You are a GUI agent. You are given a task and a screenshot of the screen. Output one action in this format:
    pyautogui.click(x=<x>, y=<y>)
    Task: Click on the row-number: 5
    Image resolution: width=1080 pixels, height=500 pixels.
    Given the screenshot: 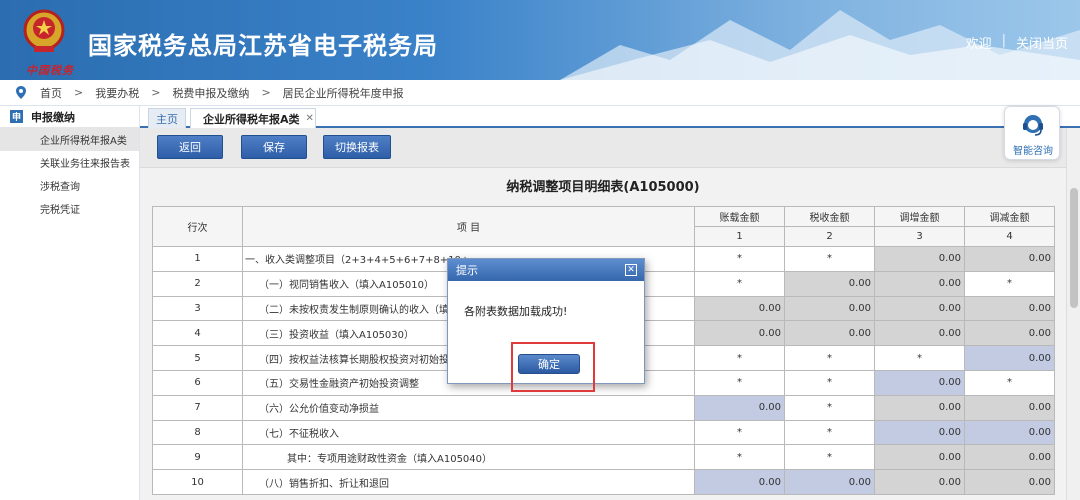 What is the action you would take?
    pyautogui.click(x=197, y=358)
    